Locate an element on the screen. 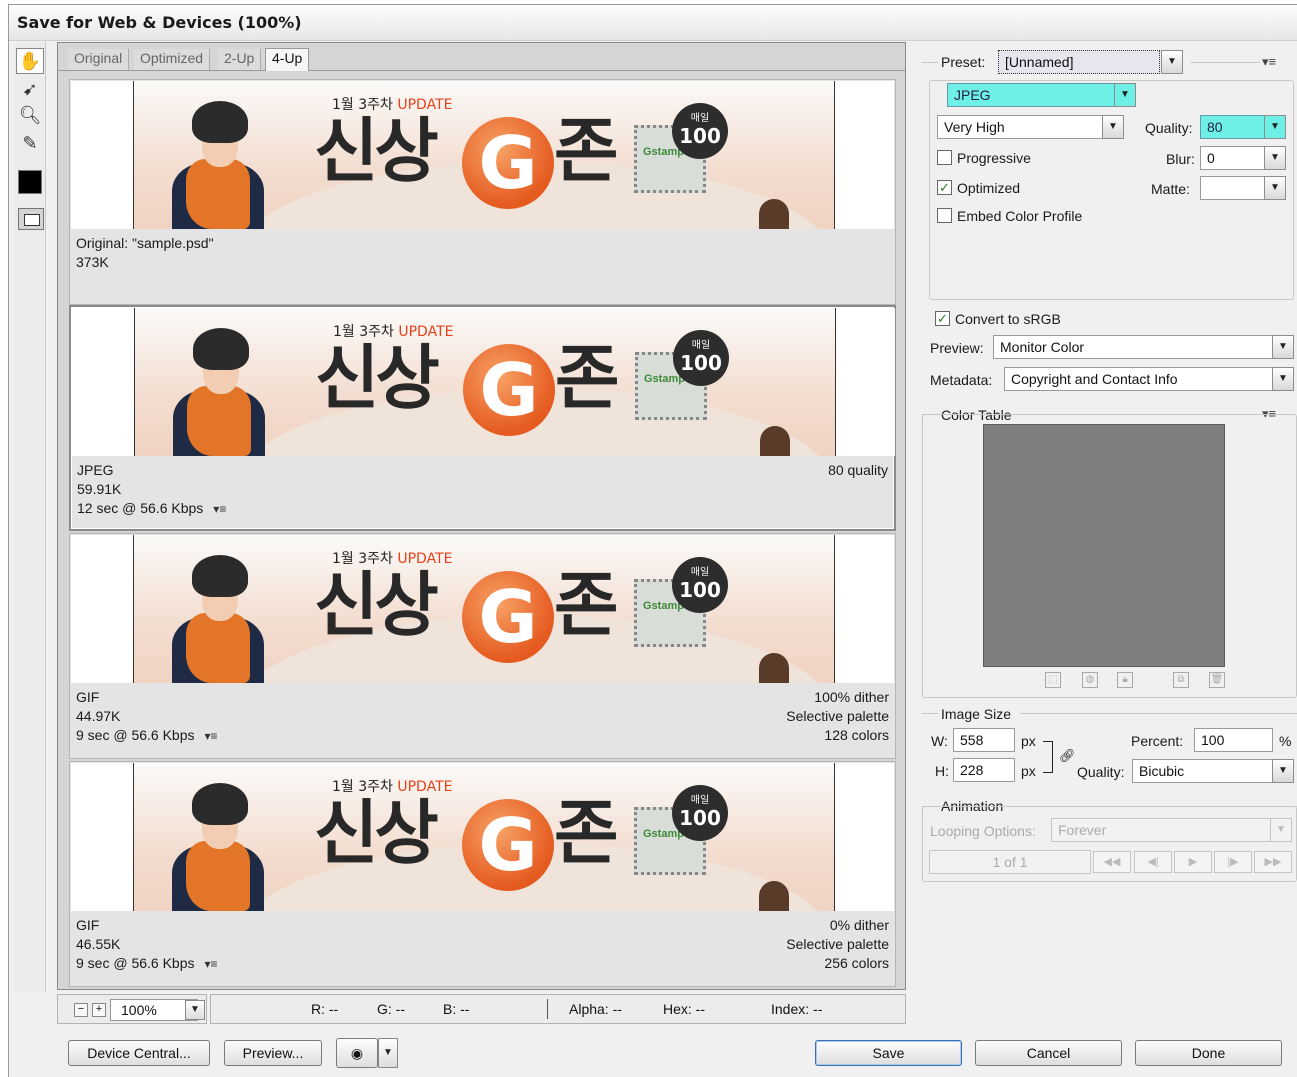  blur-label: Blur: is located at coordinates (1180, 159).